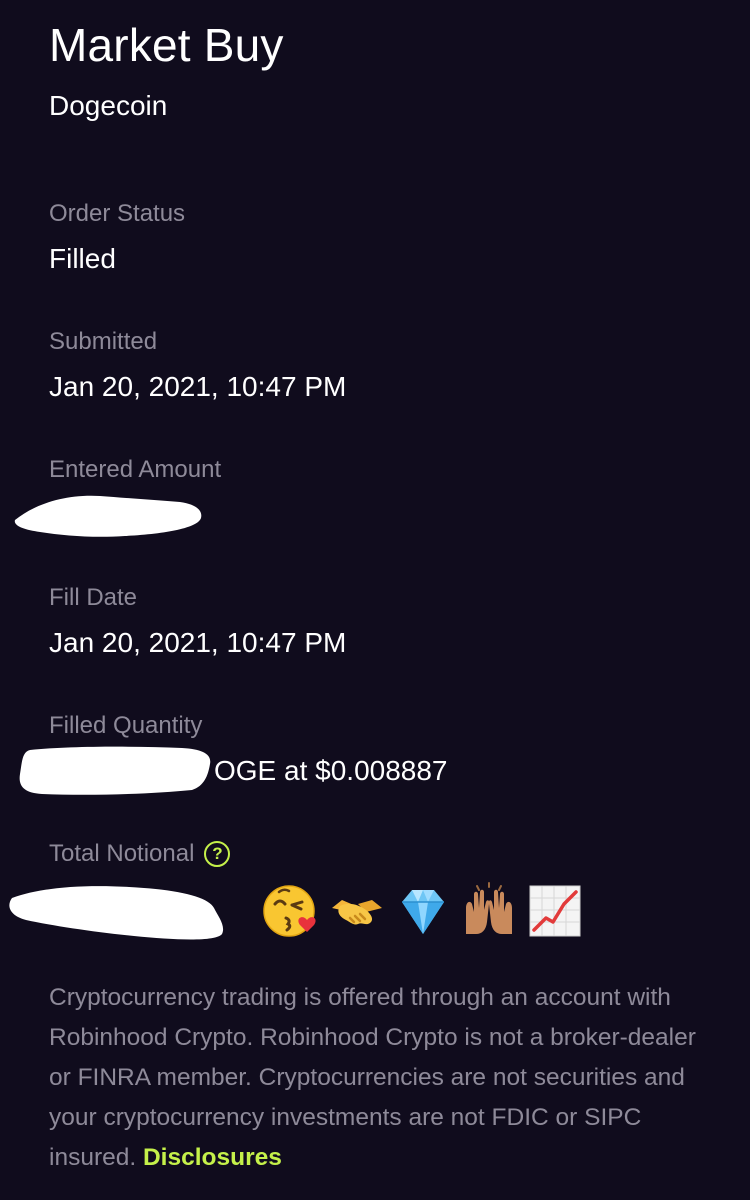 Image resolution: width=750 pixels, height=1200 pixels. I want to click on filled-quantity-label: Filled Quantity, so click(126, 725).